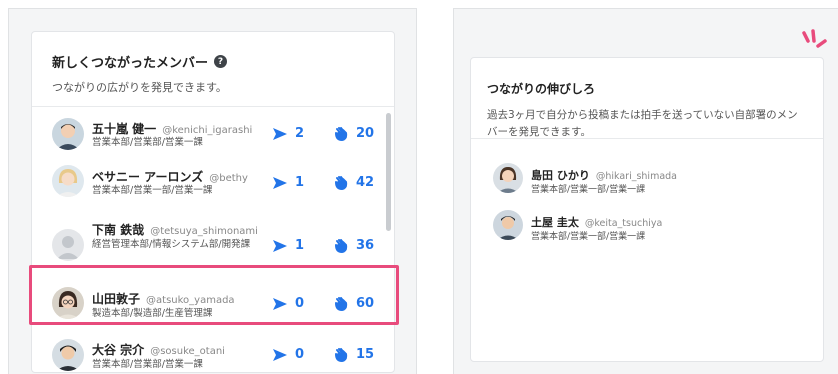  What do you see at coordinates (560, 175) in the screenshot?
I see `member-name: 島田 ひかり` at bounding box center [560, 175].